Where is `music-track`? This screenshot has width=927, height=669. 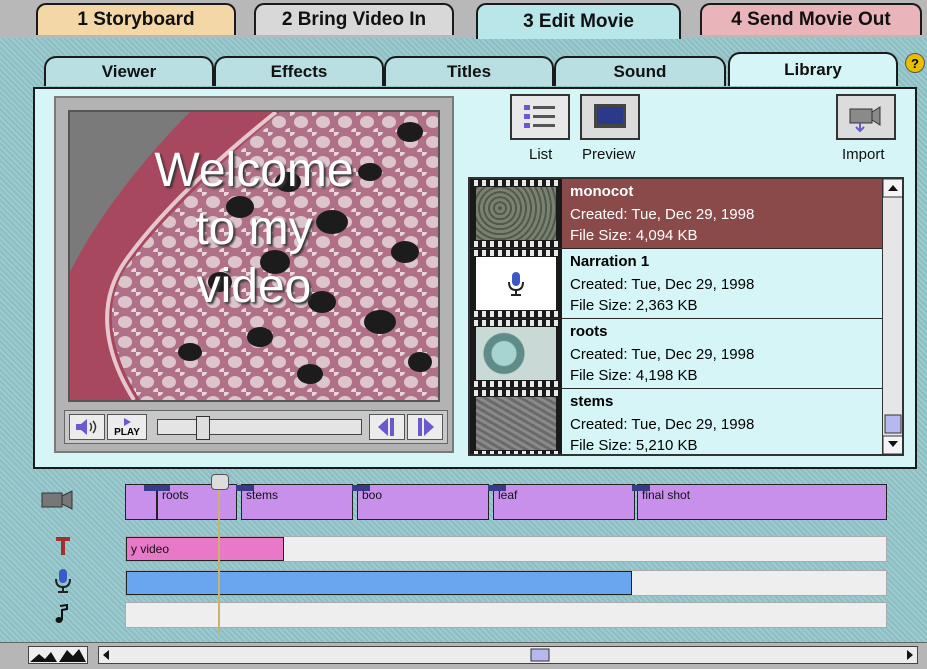
music-track is located at coordinates (506, 615).